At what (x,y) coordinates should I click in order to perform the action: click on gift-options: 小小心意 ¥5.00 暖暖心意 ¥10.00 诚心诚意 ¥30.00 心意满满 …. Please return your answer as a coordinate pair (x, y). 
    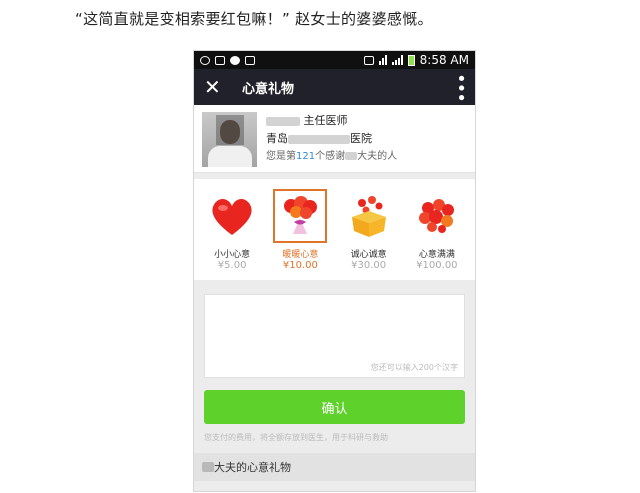
    Looking at the image, I should click on (334, 229).